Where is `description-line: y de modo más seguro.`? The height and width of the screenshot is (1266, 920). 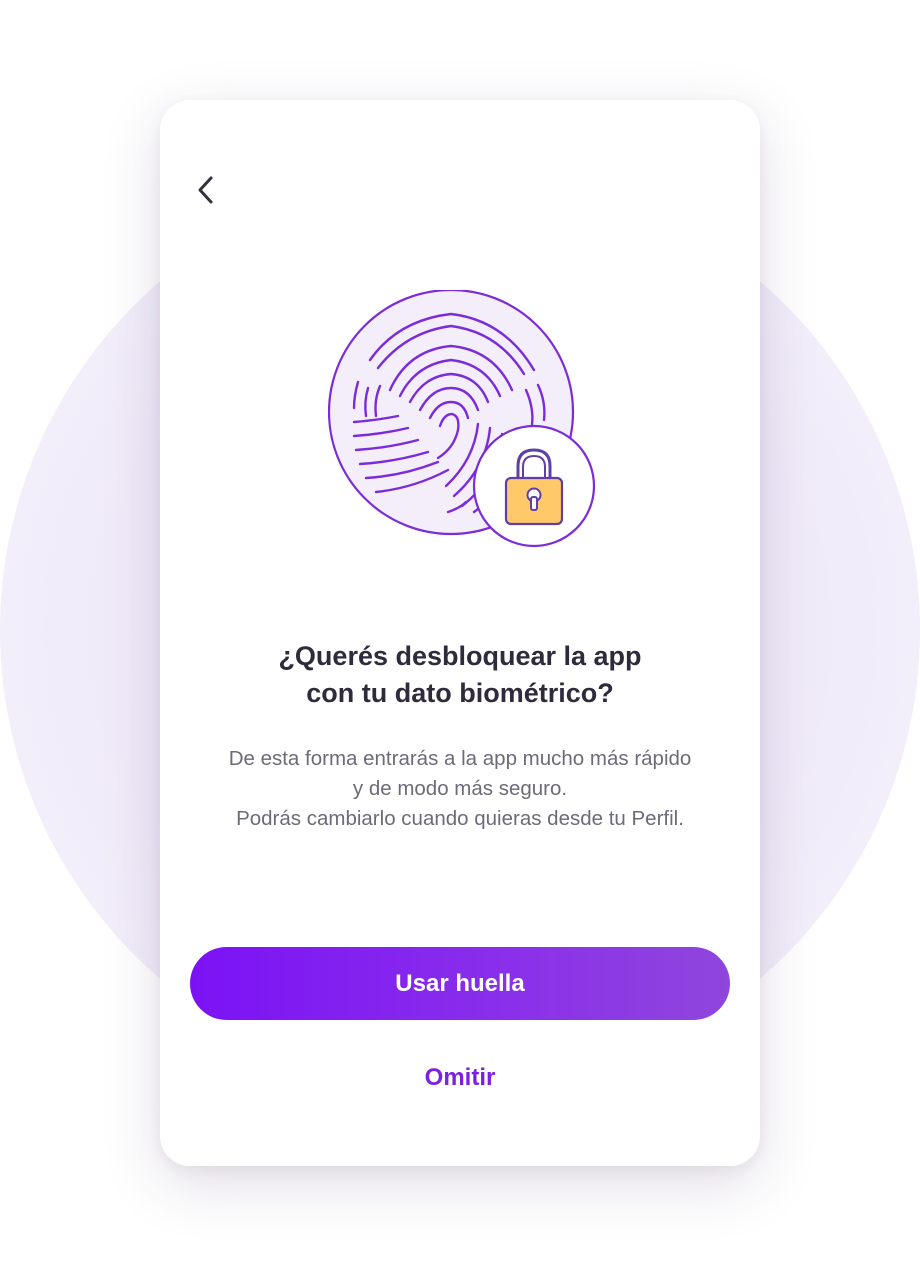
description-line: y de modo más seguro. is located at coordinates (460, 788).